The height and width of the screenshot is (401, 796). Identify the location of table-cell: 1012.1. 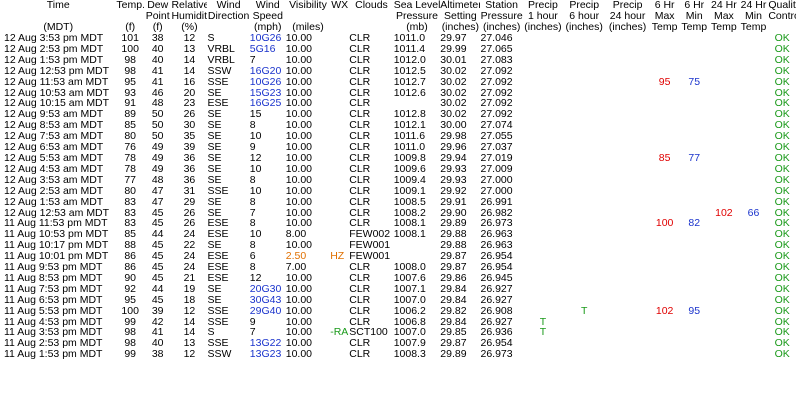
(409, 126).